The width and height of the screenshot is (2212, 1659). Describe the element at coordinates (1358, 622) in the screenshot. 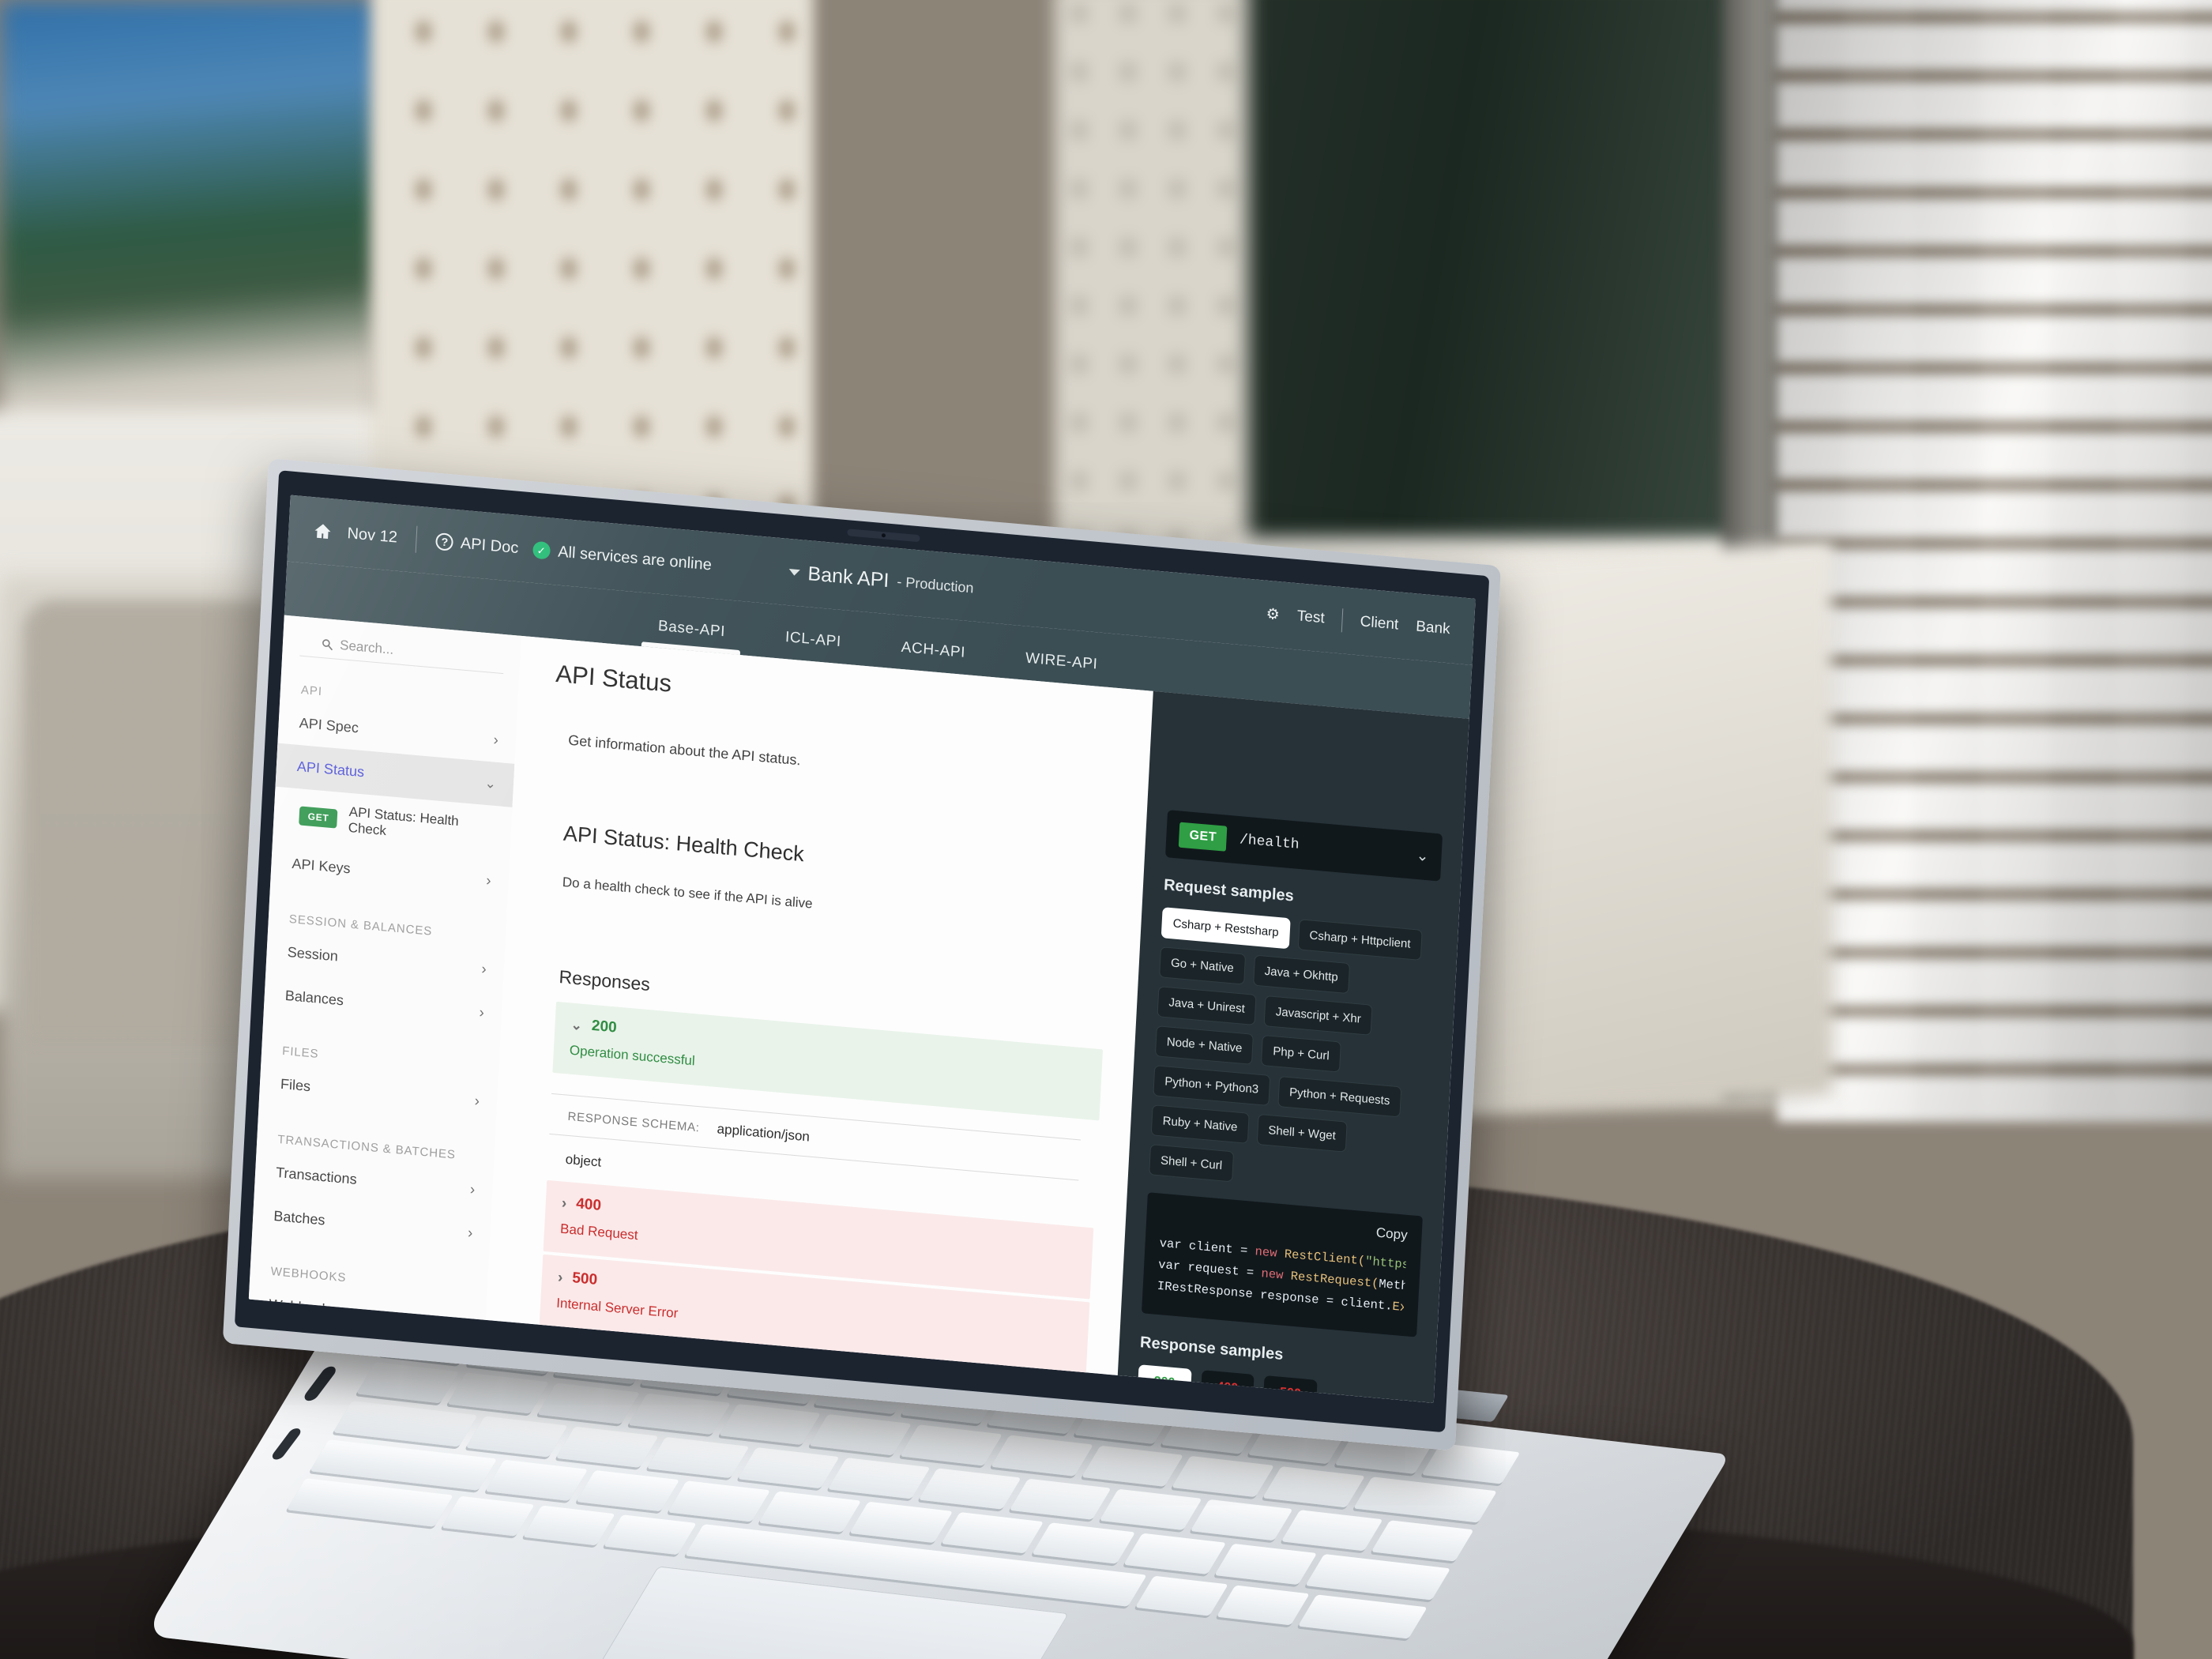

I see `topbar-right-group: ⚙ Test Client Bank` at that location.